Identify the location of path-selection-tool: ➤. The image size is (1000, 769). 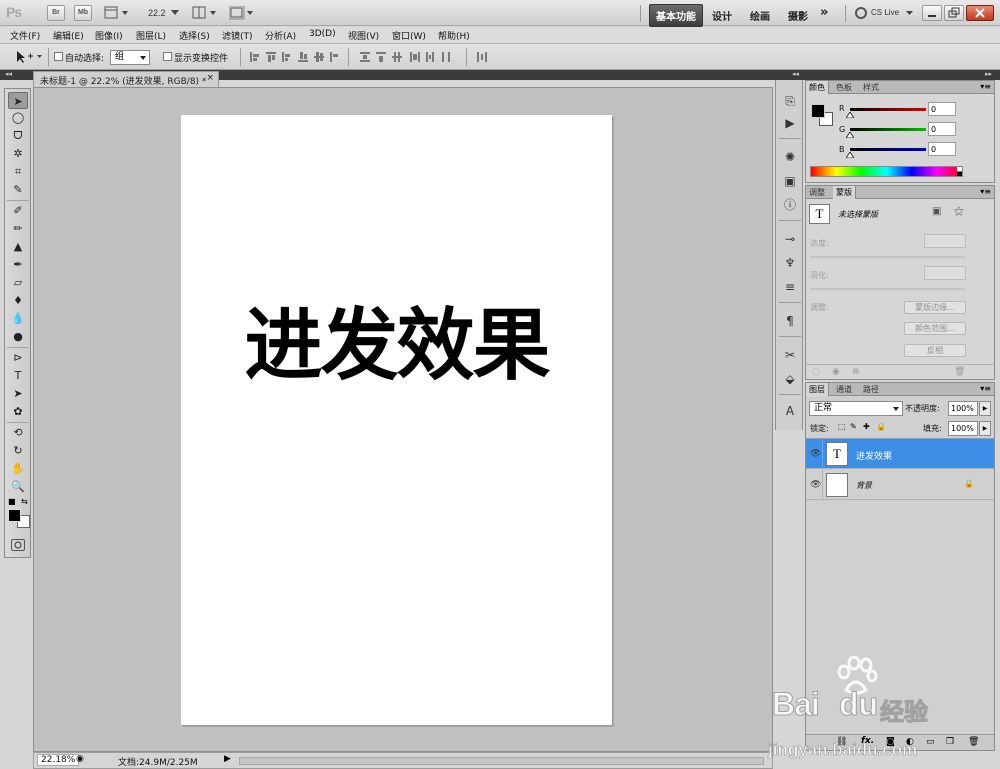
(18, 393).